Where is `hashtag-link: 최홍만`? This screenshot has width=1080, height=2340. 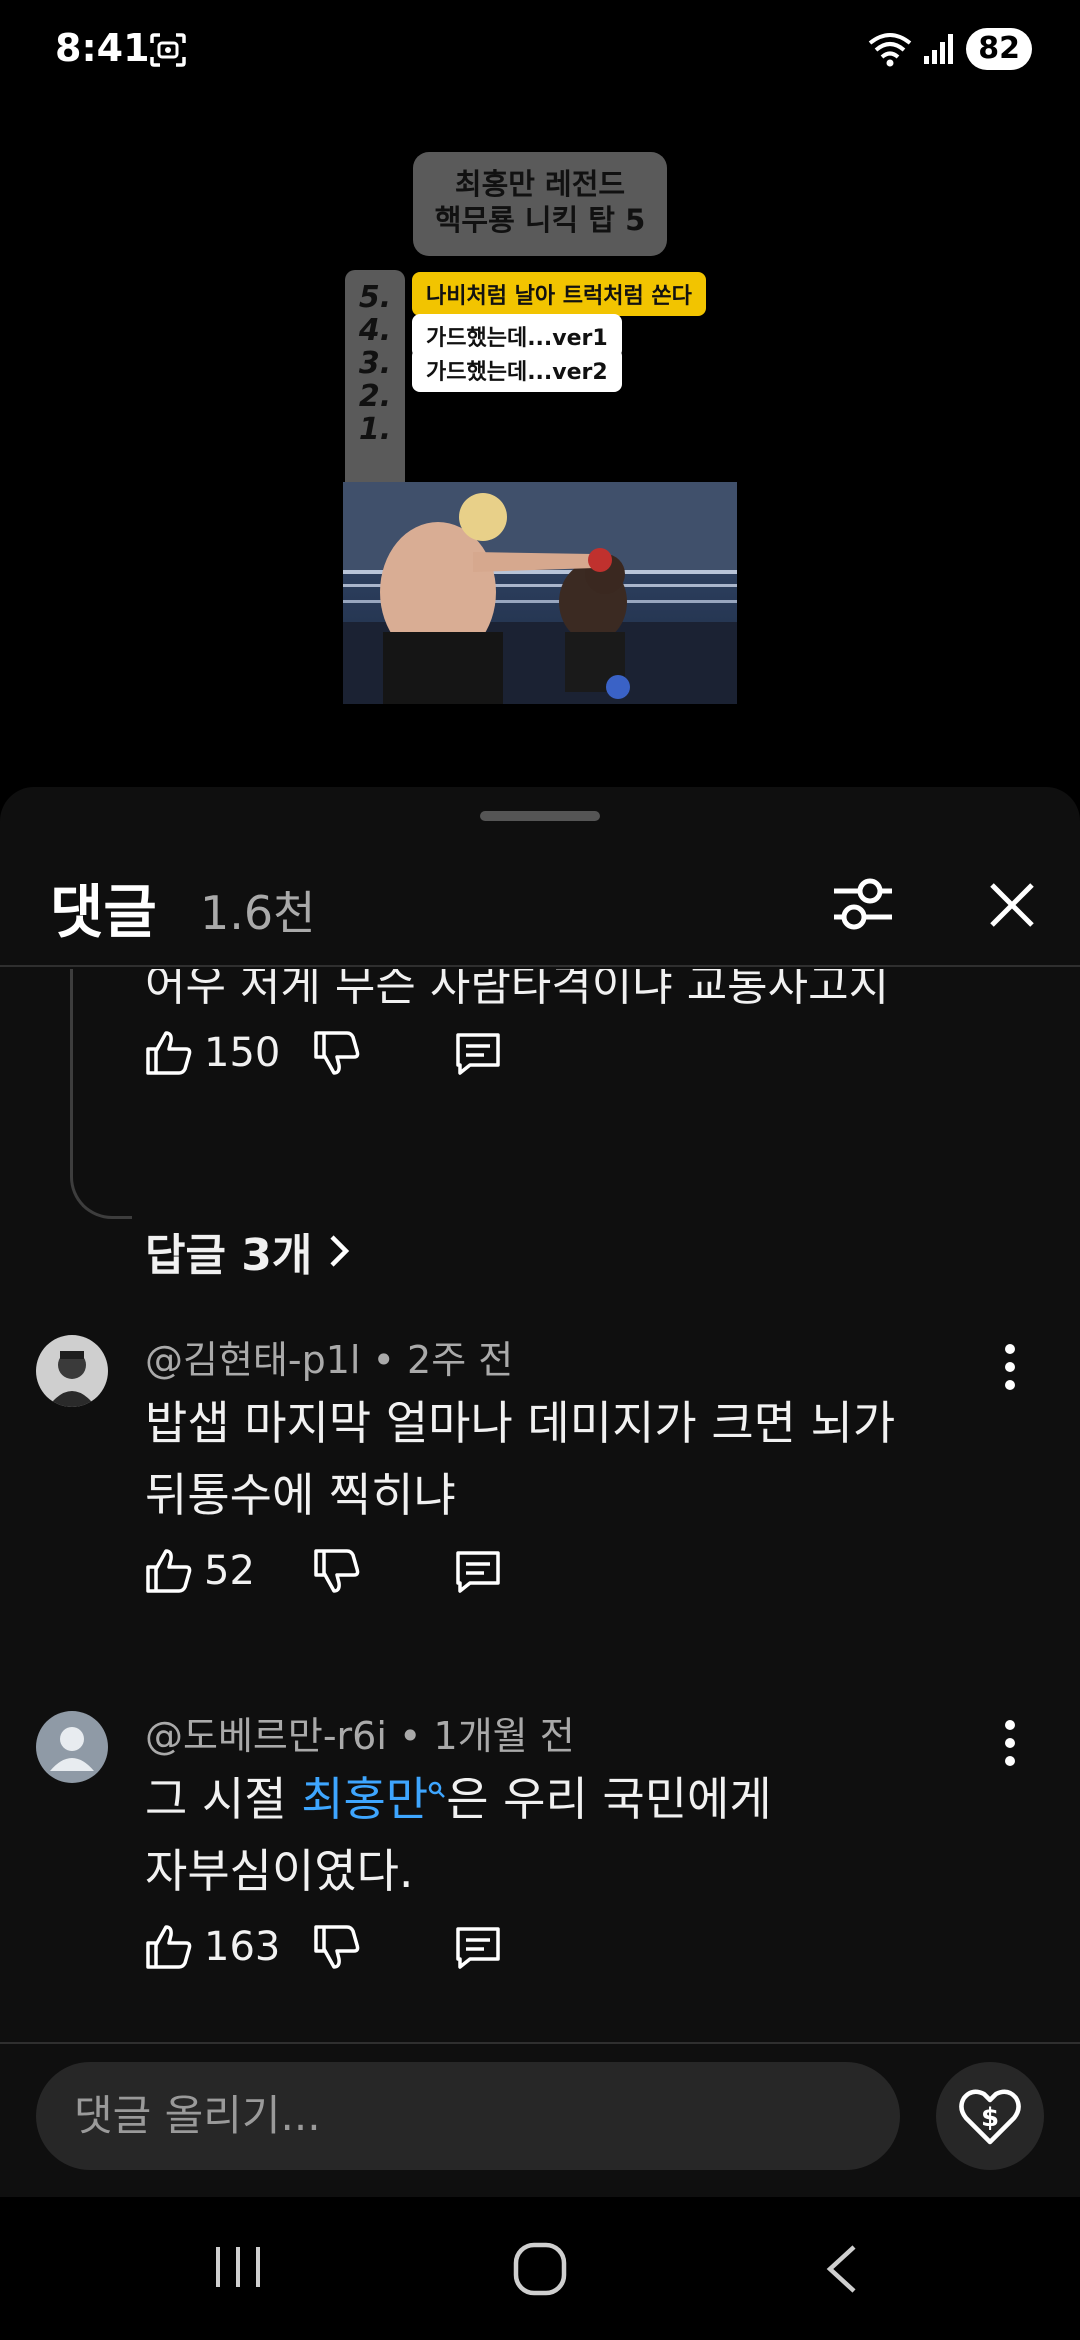
hashtag-link: 최홍만 is located at coordinates (373, 1799).